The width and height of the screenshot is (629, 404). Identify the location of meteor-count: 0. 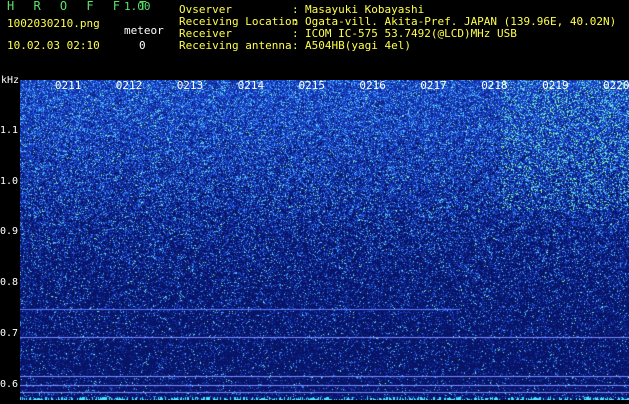
(142, 45).